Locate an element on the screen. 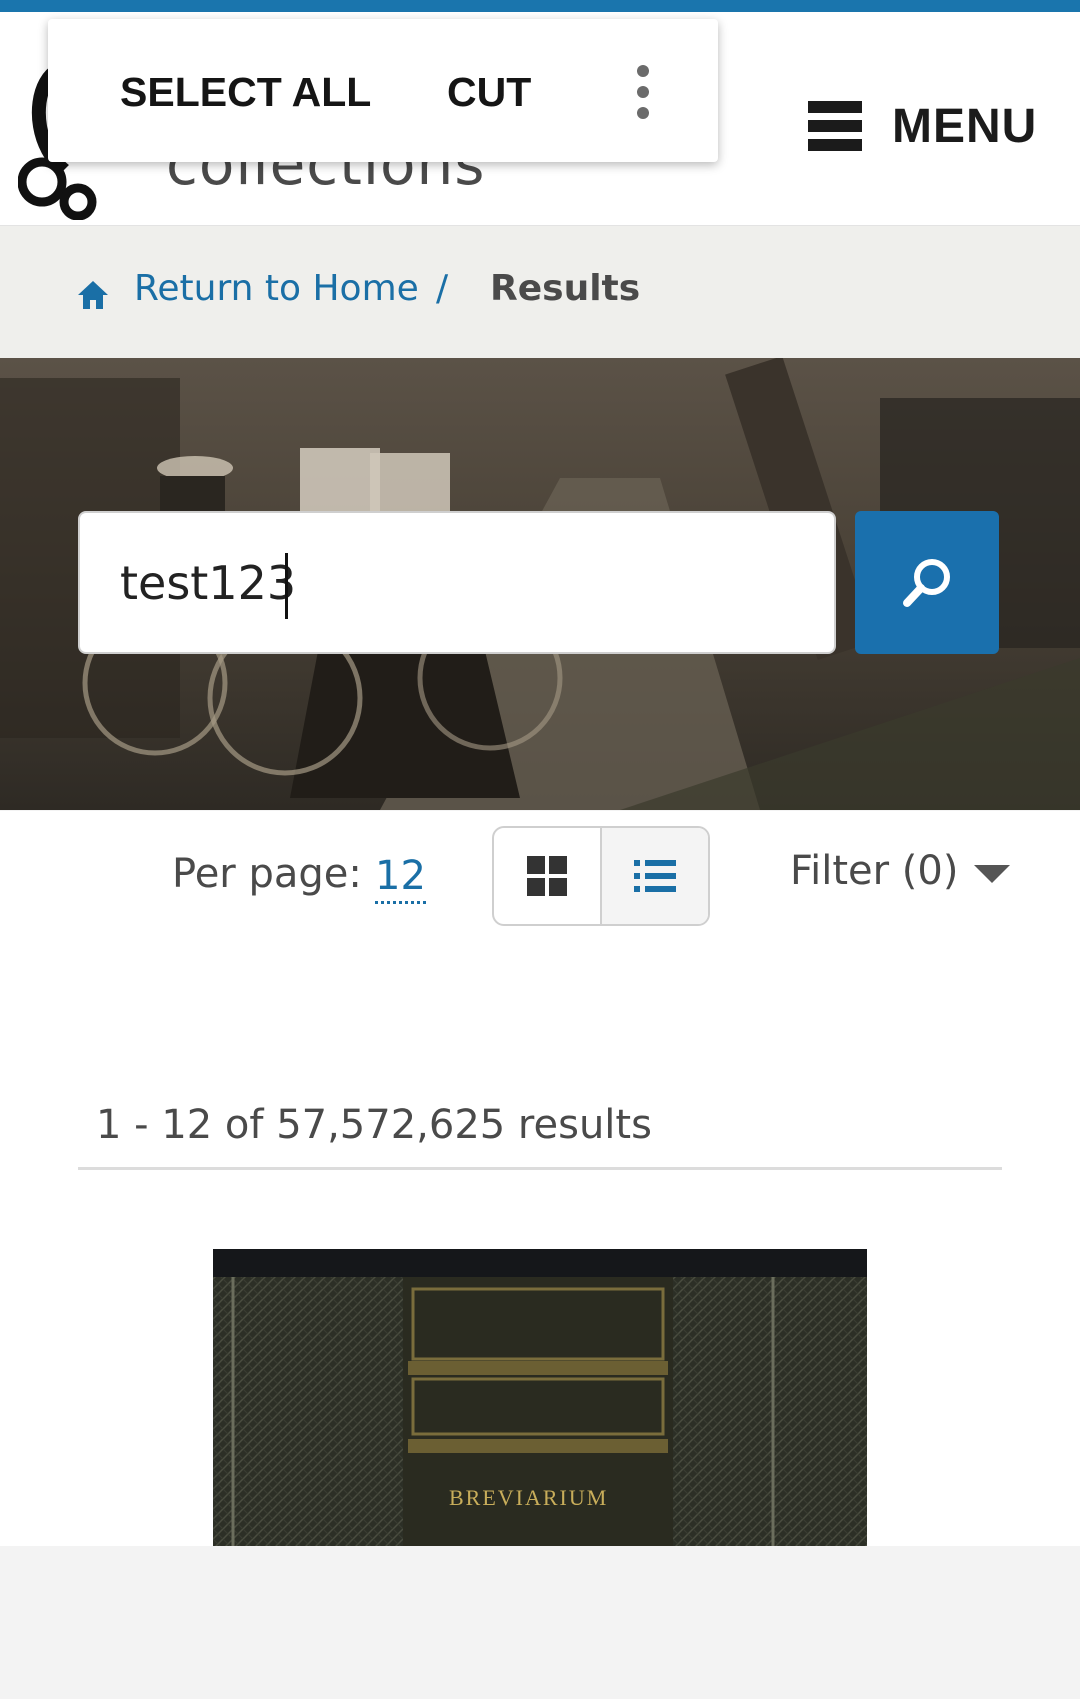  menu-button: MENU is located at coordinates (922, 126).